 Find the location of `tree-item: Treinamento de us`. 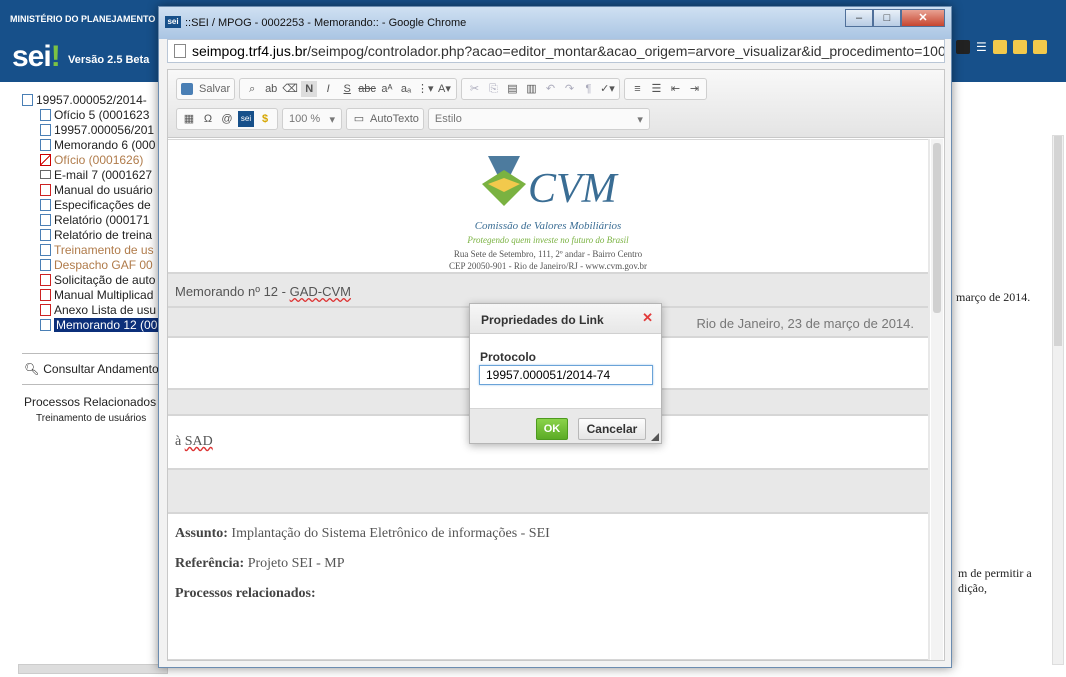

tree-item: Treinamento de us is located at coordinates (94, 249).